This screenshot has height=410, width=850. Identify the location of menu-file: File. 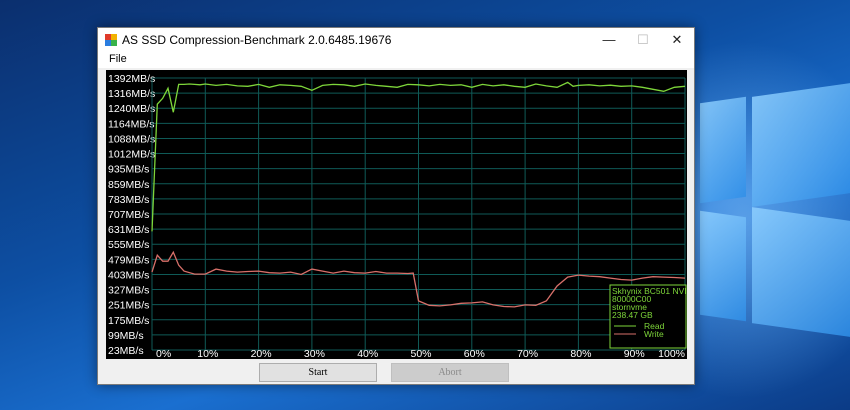
(118, 59).